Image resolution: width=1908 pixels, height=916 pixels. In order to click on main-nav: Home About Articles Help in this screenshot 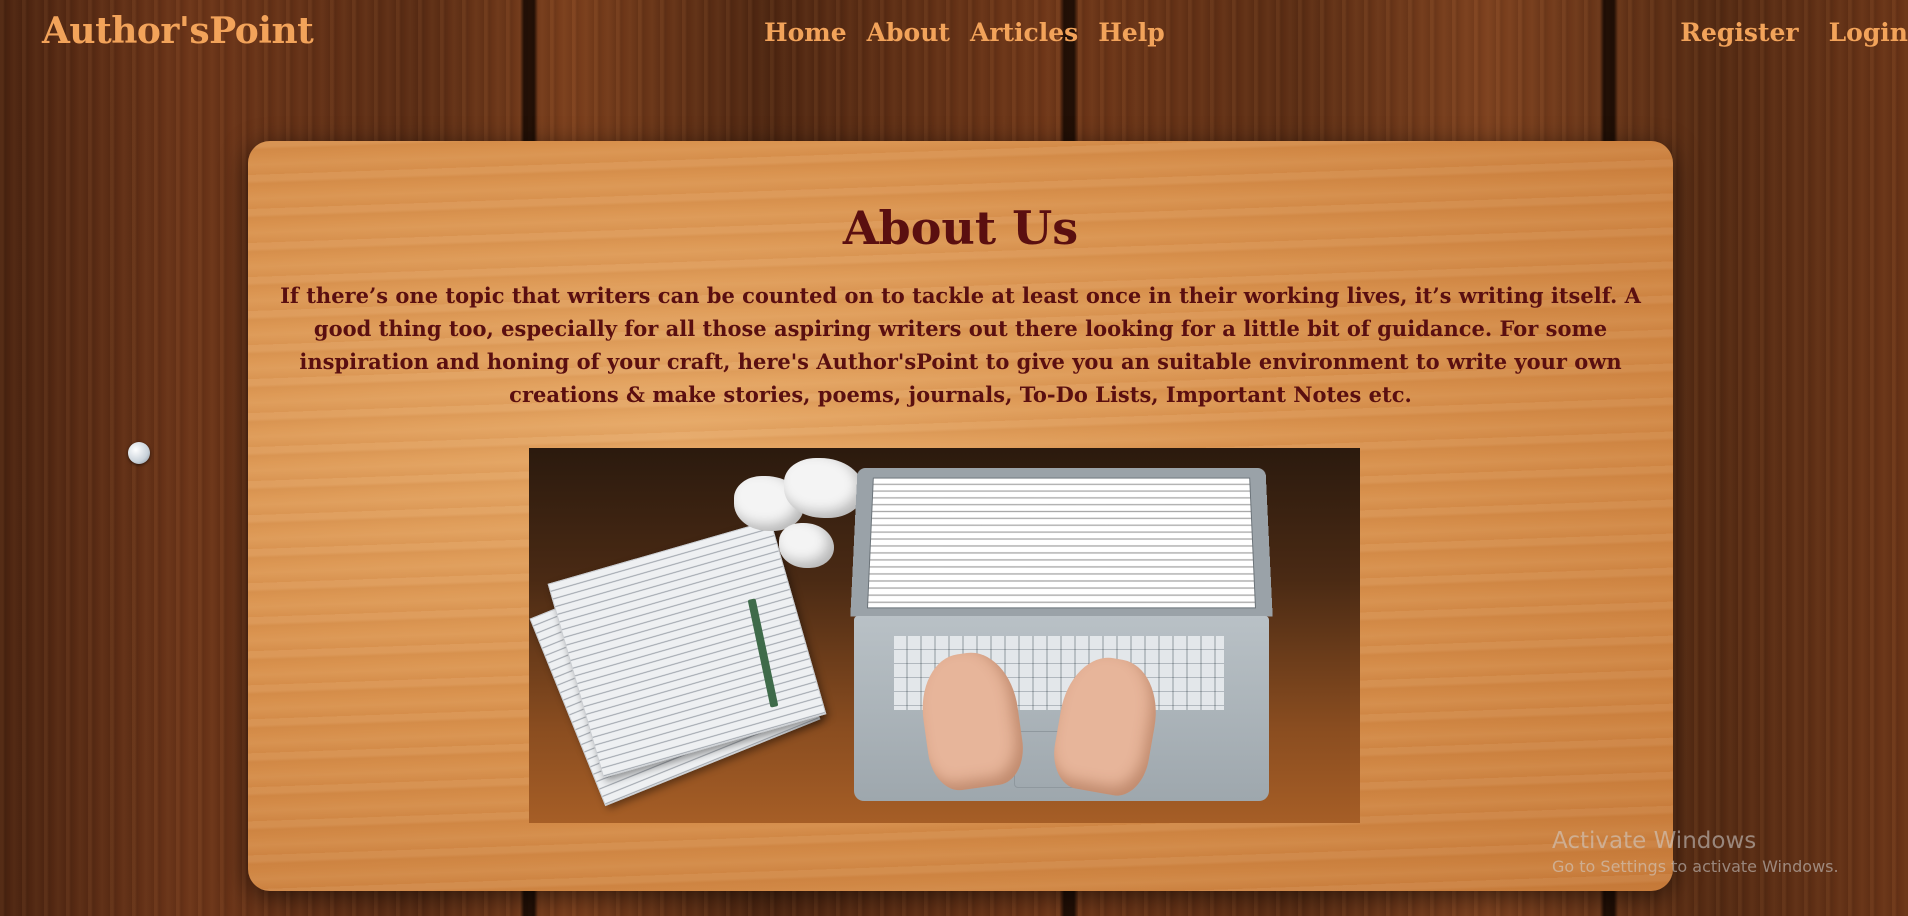, I will do `click(964, 32)`.